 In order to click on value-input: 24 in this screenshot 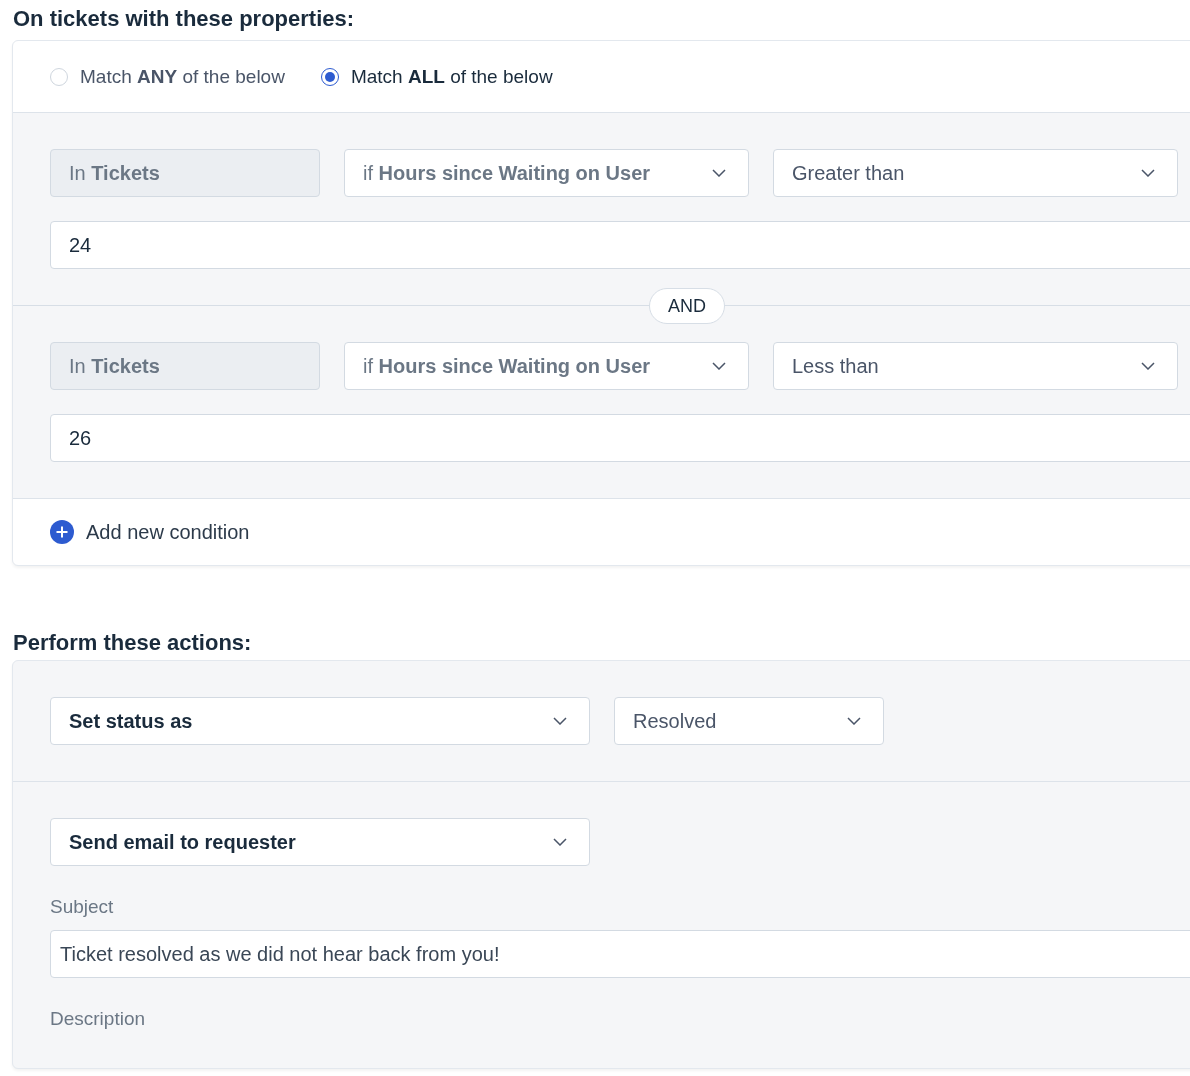, I will do `click(620, 245)`.